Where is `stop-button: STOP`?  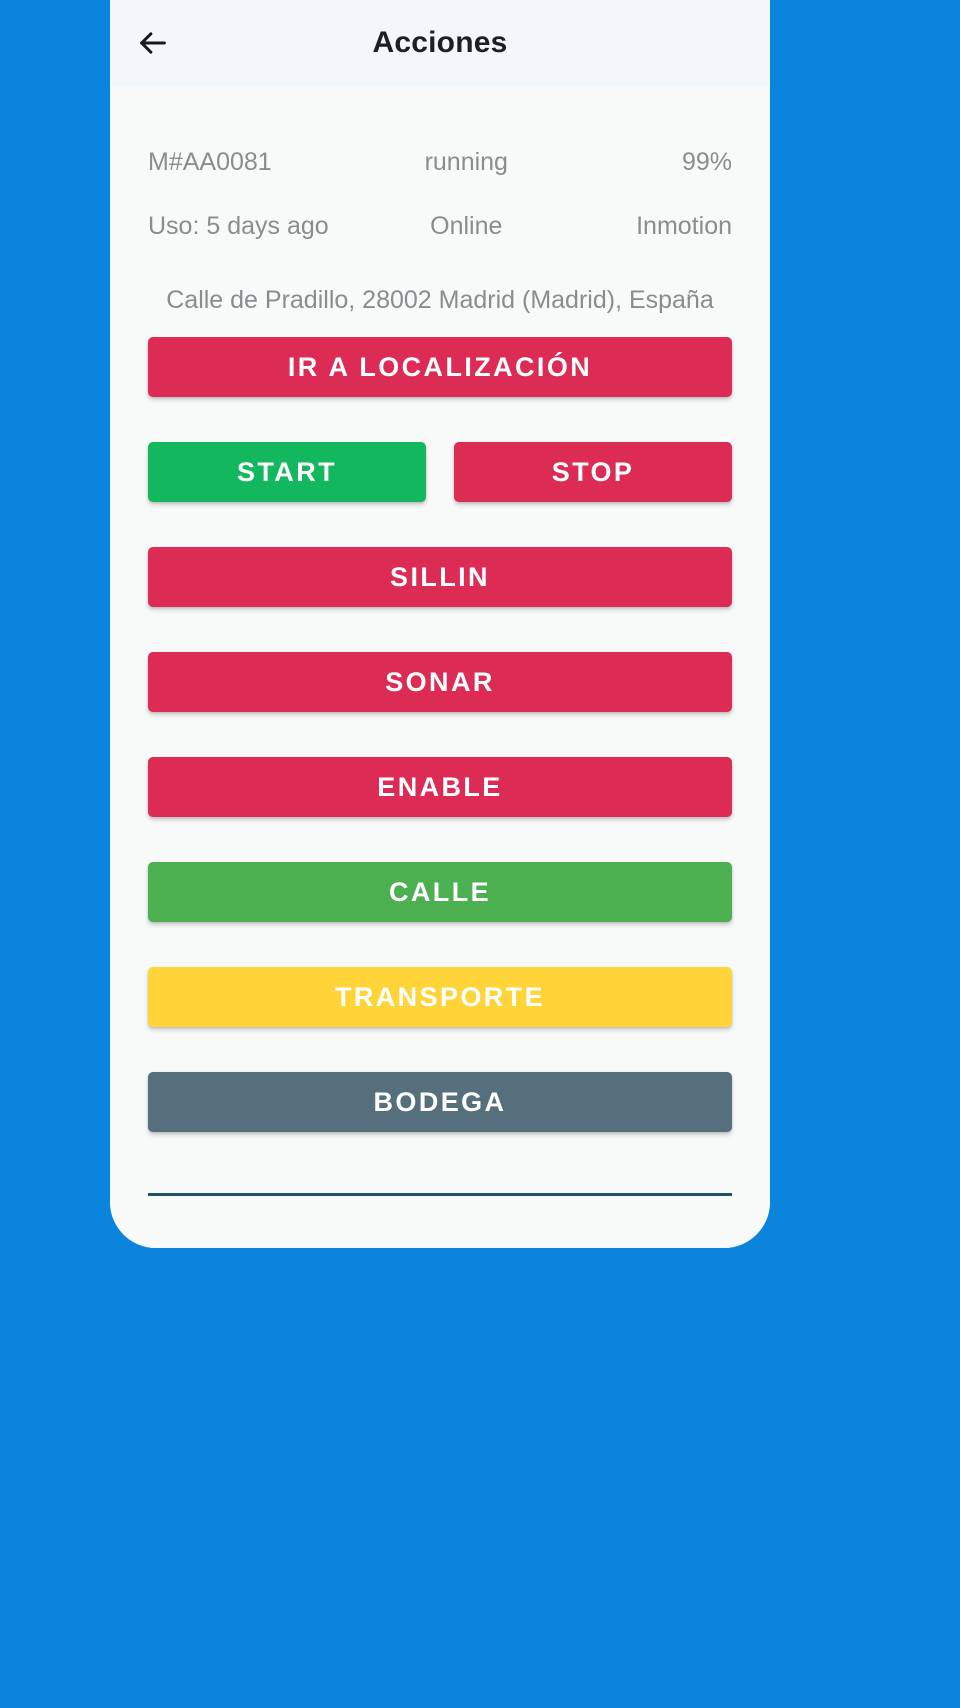
stop-button: STOP is located at coordinates (593, 472).